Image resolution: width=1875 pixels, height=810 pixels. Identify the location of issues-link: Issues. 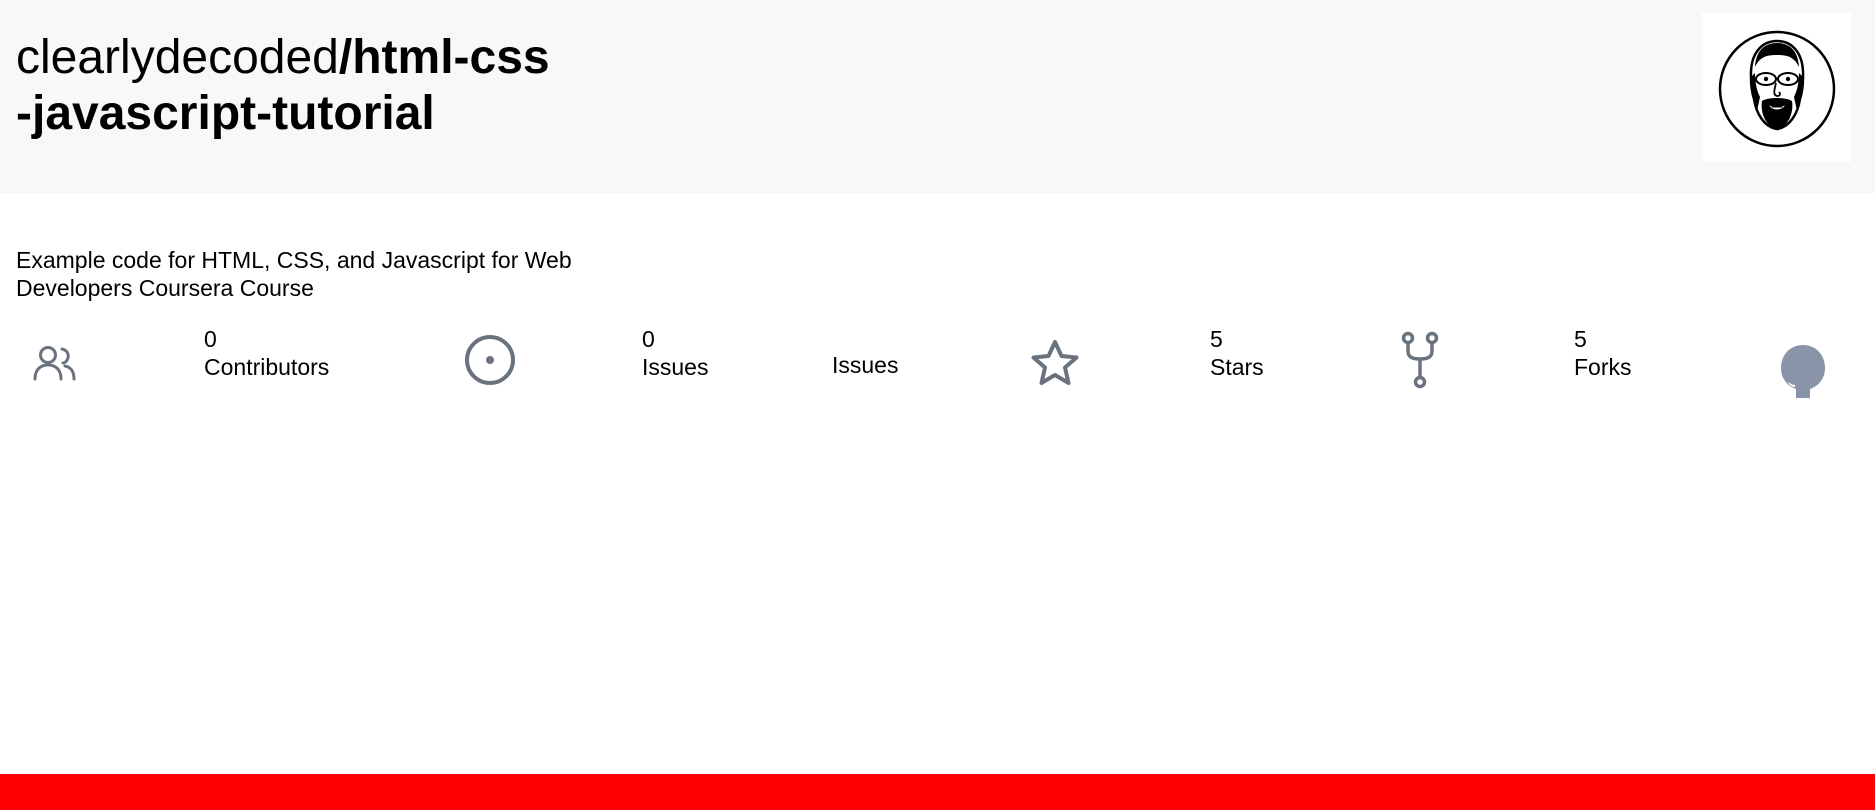
(865, 365).